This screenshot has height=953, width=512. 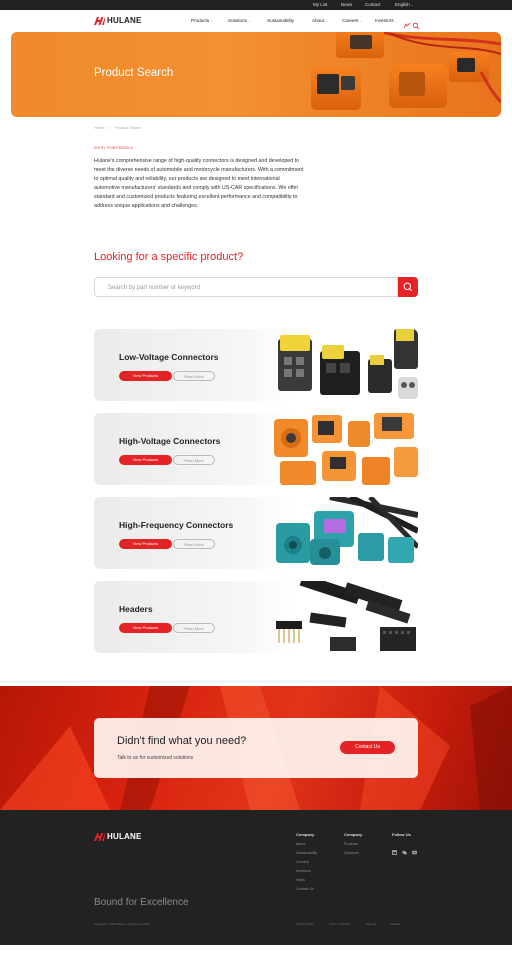 What do you see at coordinates (256, 949) in the screenshot?
I see `page-bottom-strip` at bounding box center [256, 949].